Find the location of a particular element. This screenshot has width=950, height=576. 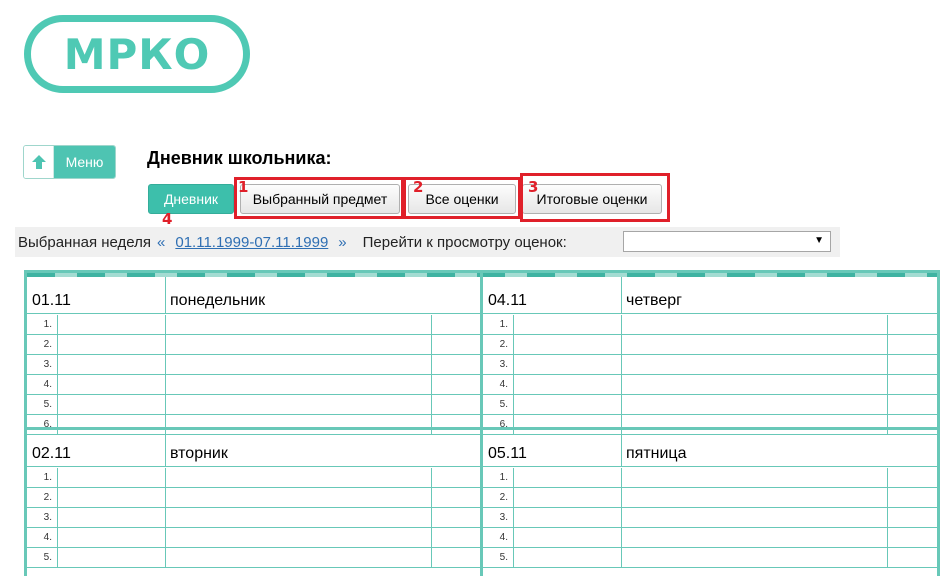

day-header-divider is located at coordinates (621, 295).